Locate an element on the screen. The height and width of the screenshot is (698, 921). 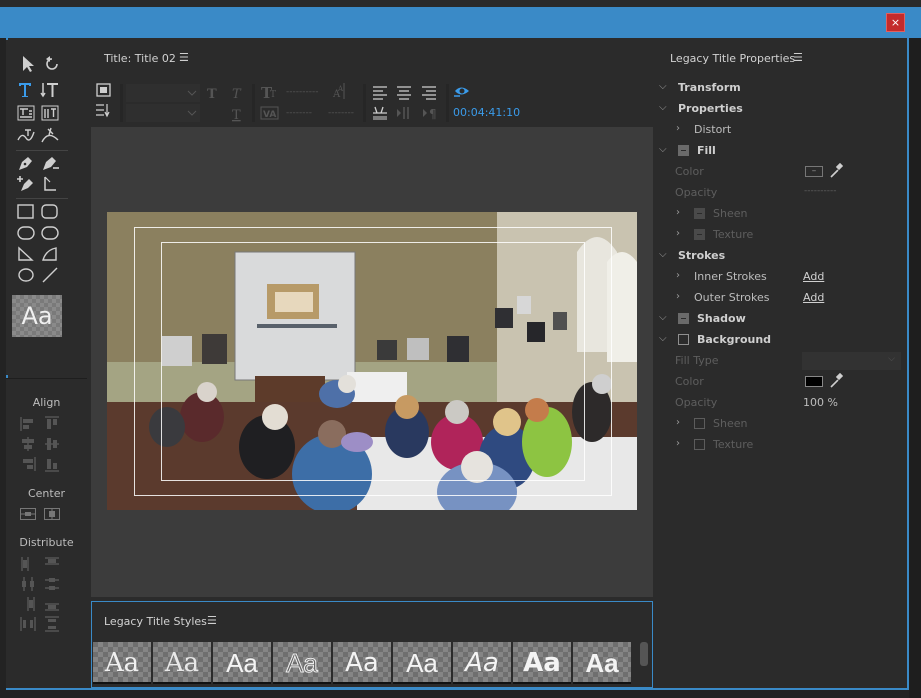
tab-stops-ruler-icon is located at coordinates (380, 113).